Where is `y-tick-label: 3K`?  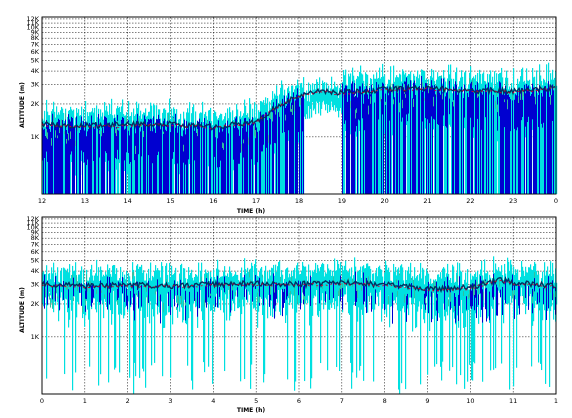 y-tick-label: 3K is located at coordinates (35, 285).